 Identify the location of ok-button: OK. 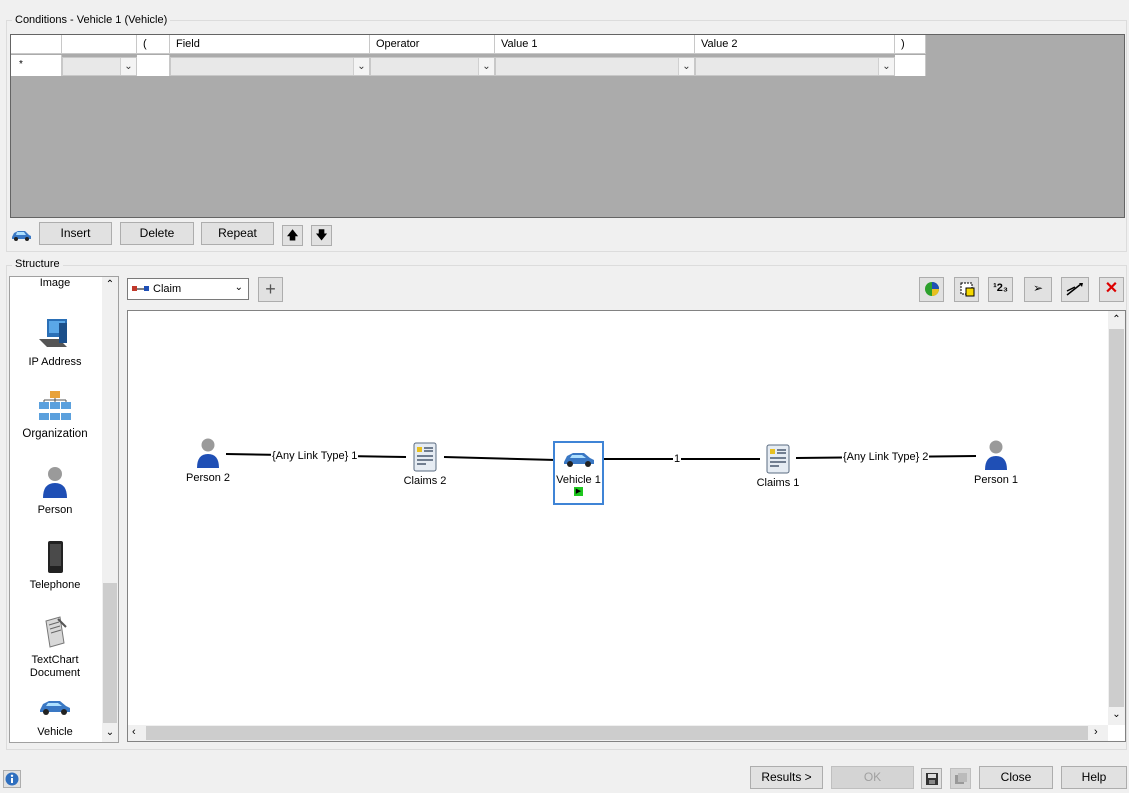
(872, 777).